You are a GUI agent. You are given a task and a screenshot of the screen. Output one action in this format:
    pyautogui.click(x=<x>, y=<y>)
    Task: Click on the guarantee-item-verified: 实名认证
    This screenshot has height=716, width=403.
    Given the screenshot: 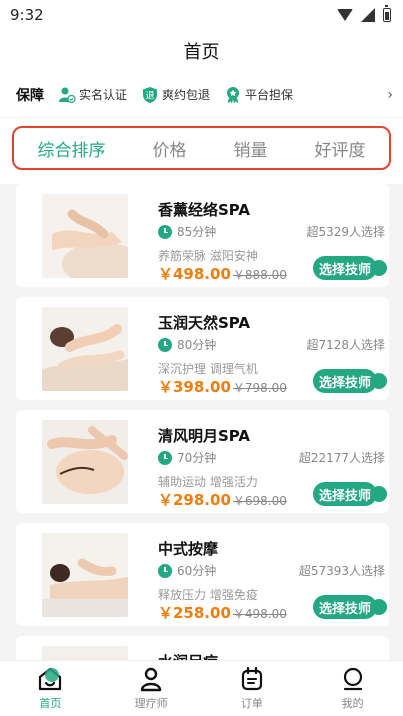 What is the action you would take?
    pyautogui.click(x=92, y=95)
    